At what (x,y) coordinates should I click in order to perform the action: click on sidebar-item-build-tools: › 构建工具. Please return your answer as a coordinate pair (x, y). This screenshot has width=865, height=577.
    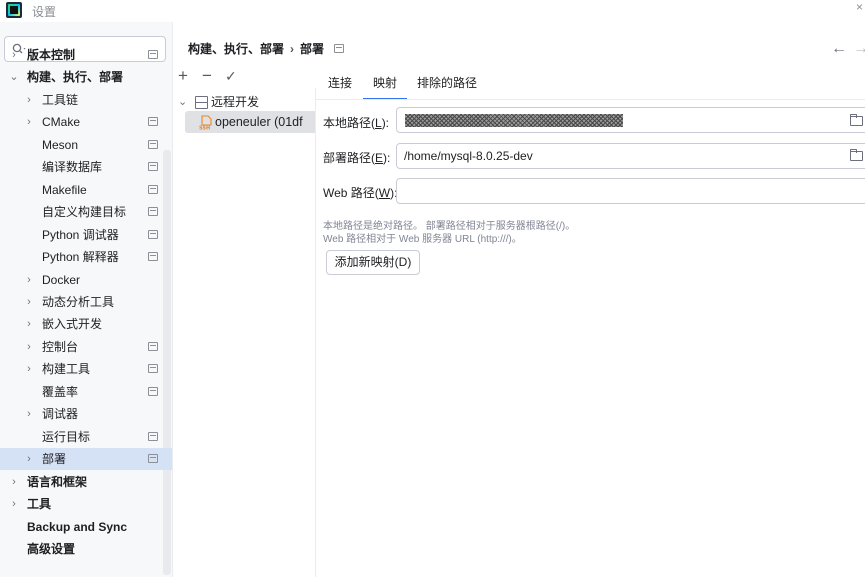
    Looking at the image, I should click on (86, 369).